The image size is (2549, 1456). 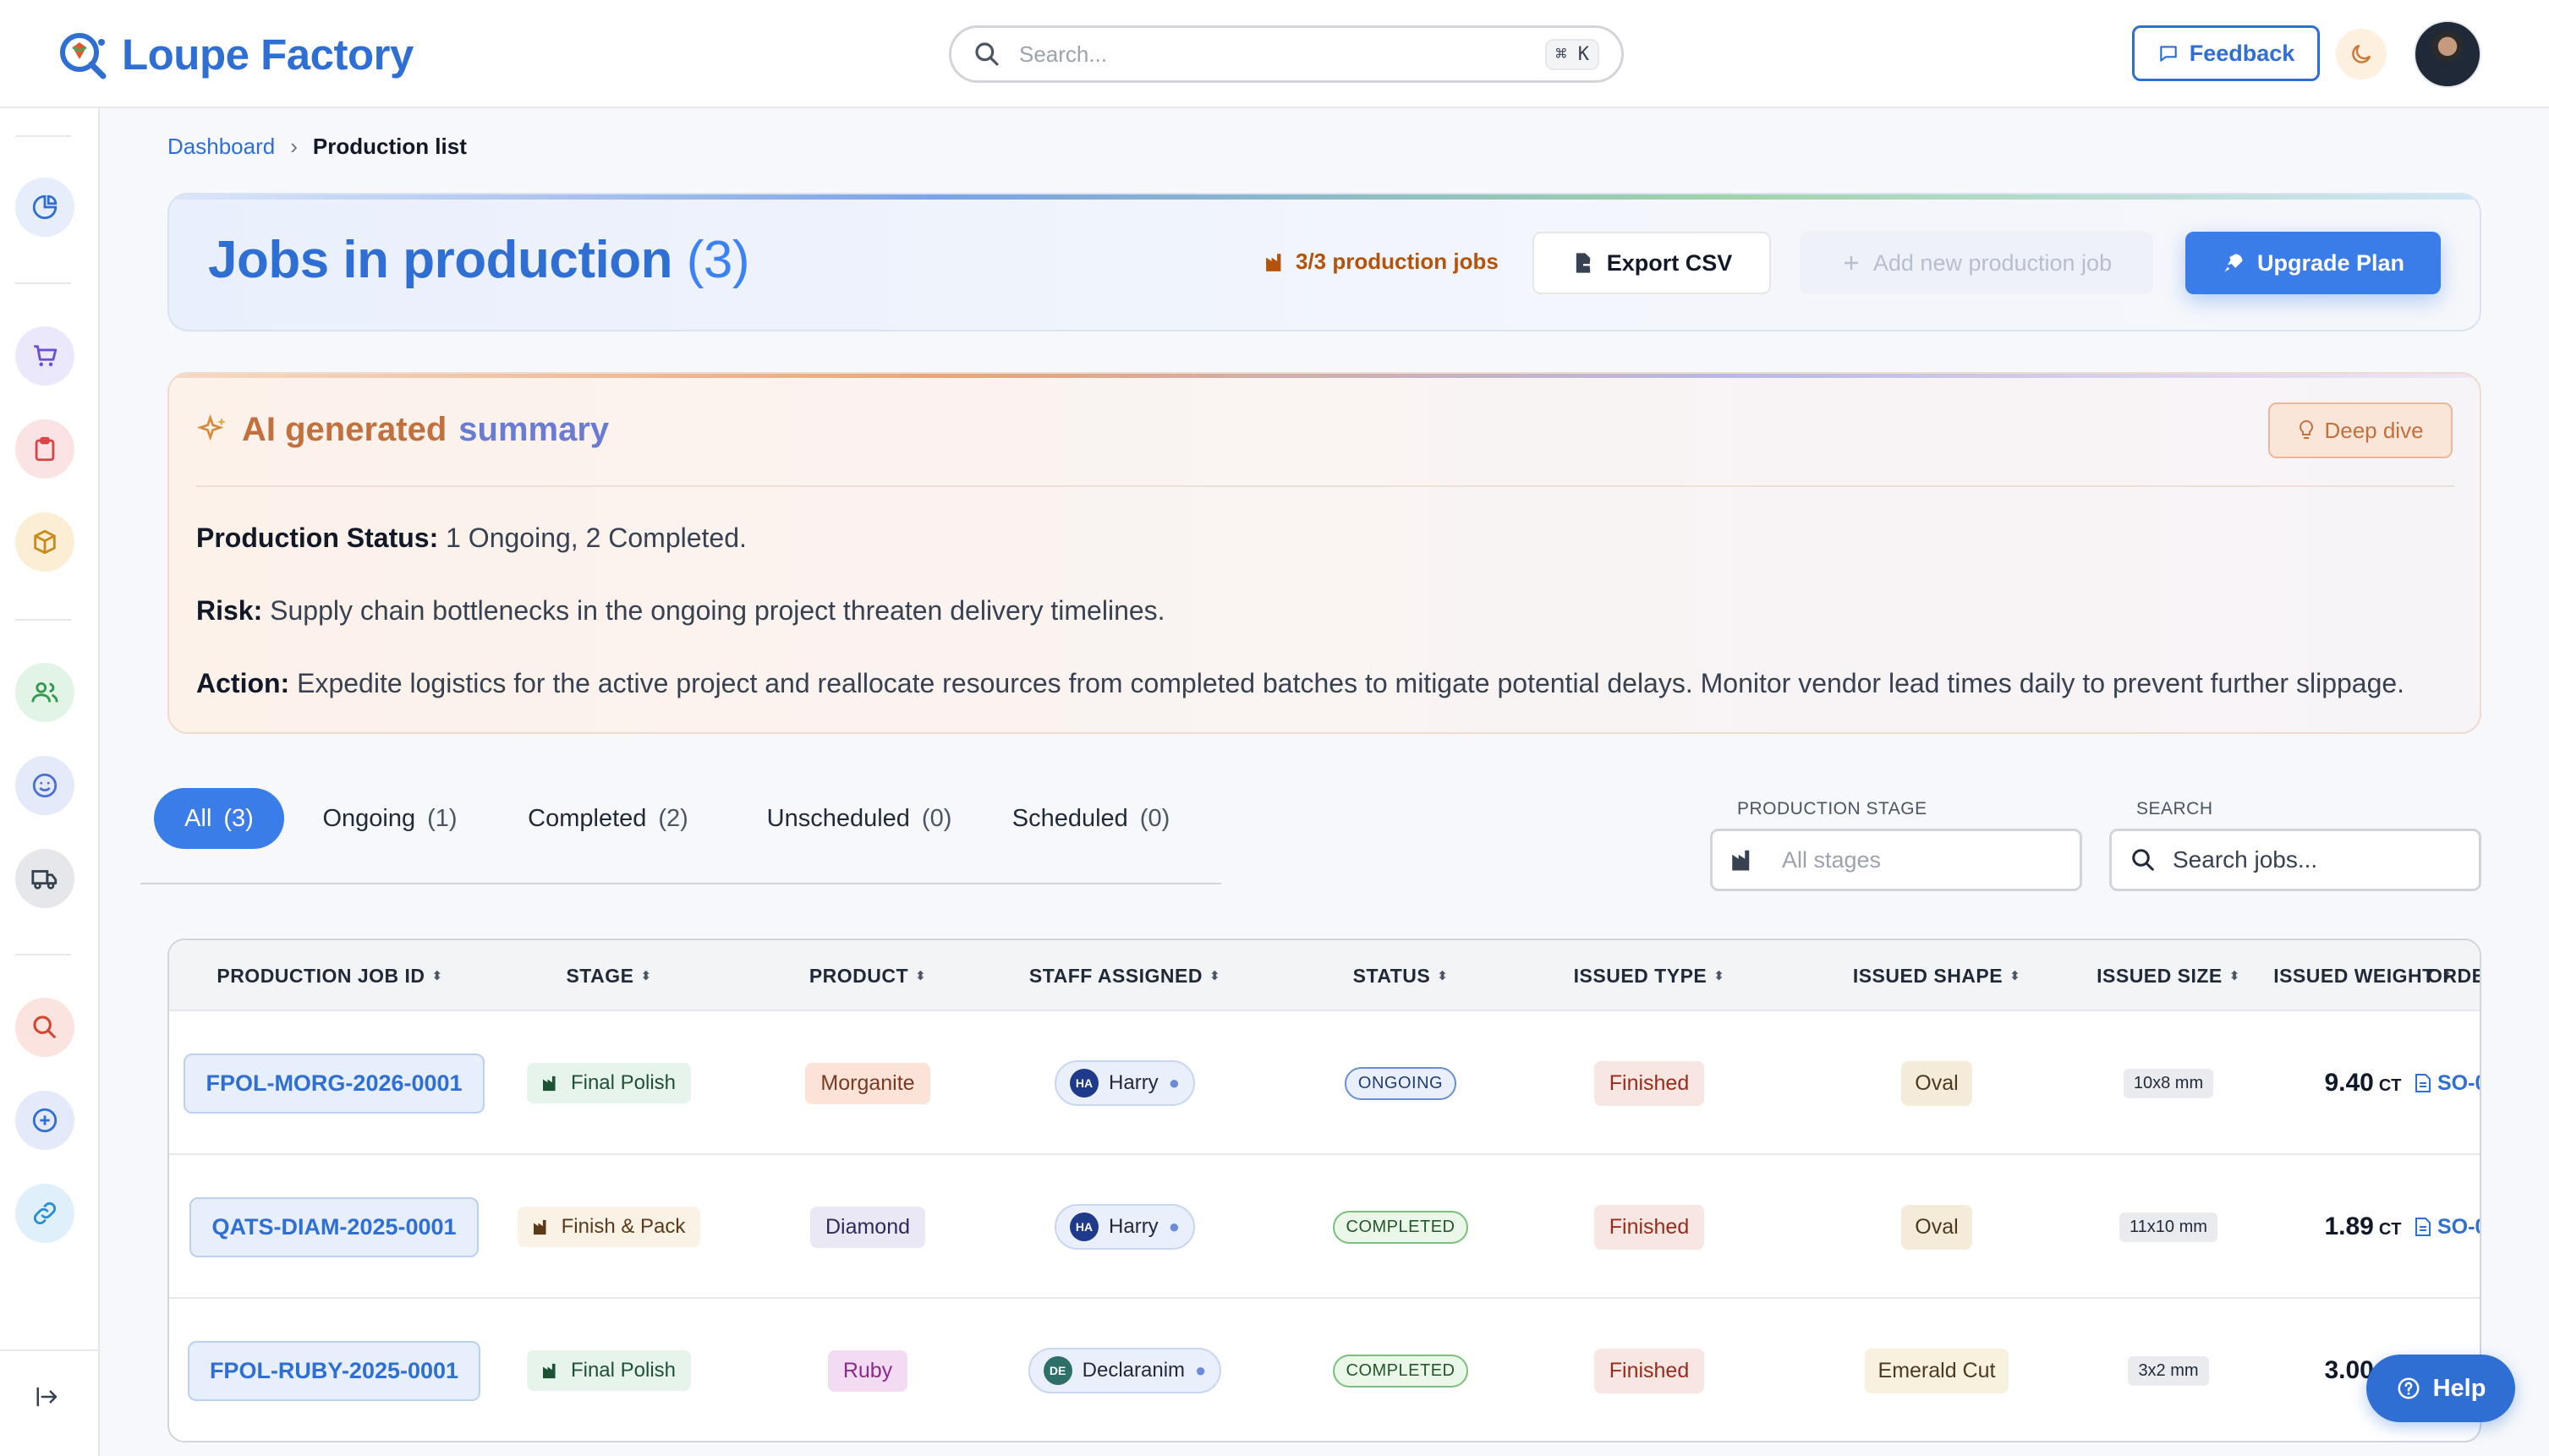 I want to click on column-header-status: STATUS ⬍, so click(x=1400, y=976).